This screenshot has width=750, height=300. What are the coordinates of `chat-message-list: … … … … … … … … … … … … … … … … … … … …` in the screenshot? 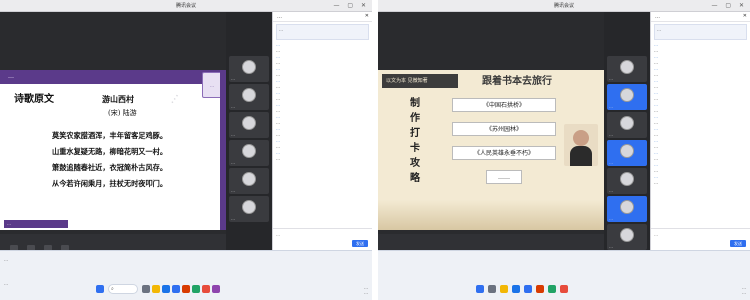 It's located at (323, 135).